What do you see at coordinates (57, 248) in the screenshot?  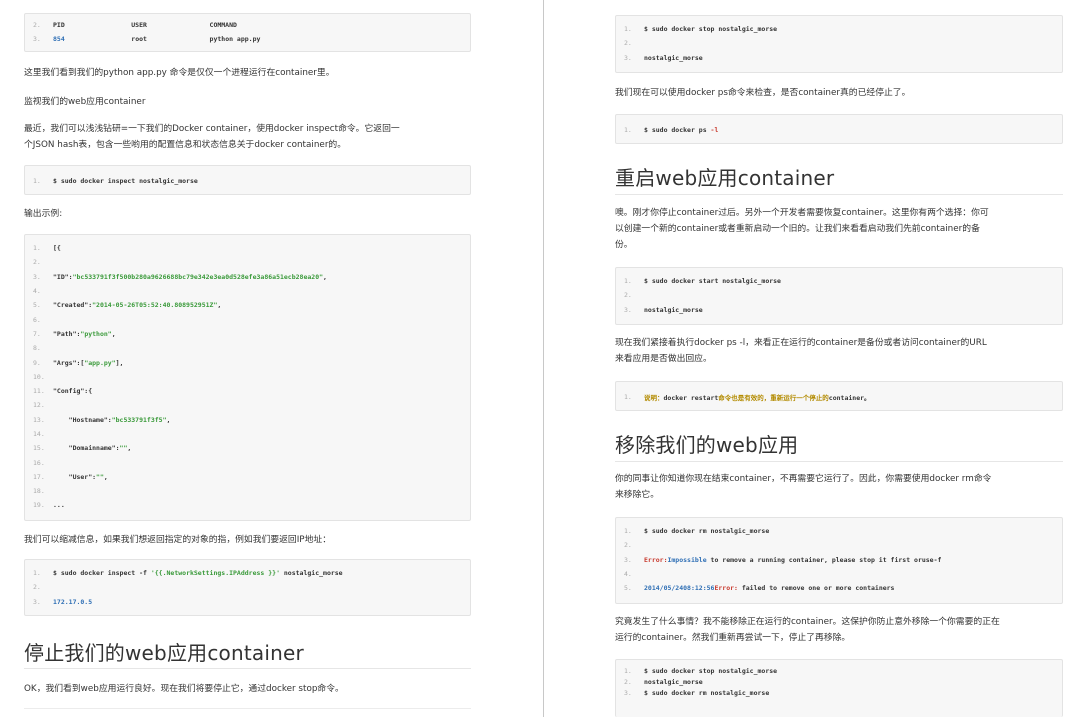 I see `code-text: [{` at bounding box center [57, 248].